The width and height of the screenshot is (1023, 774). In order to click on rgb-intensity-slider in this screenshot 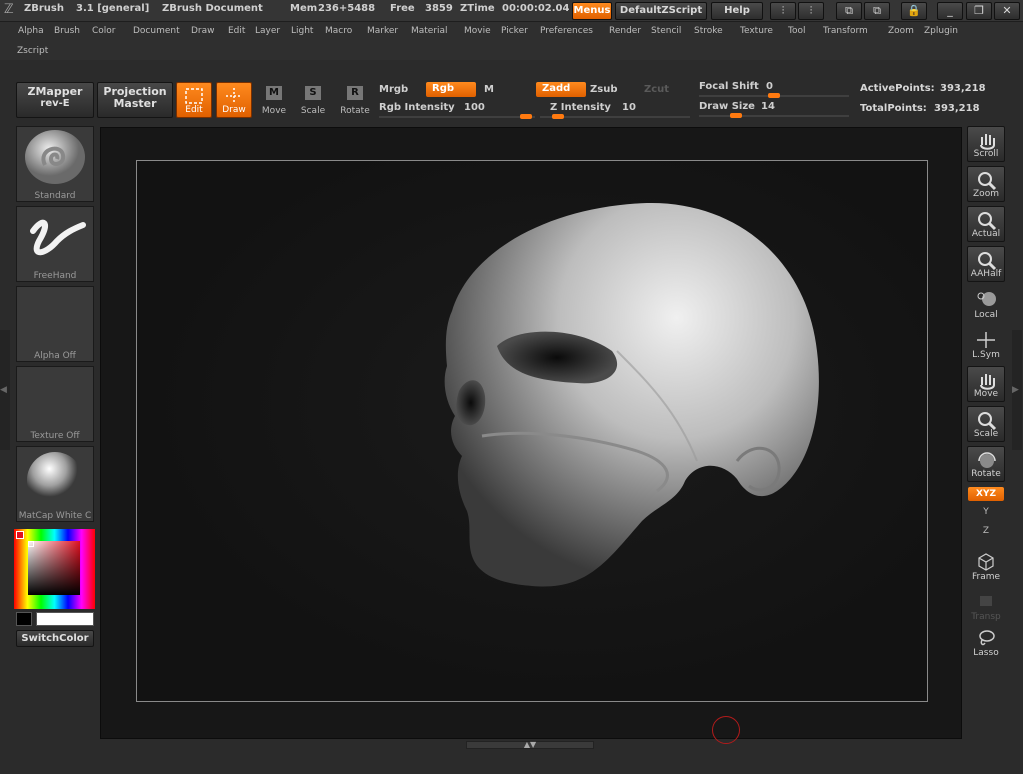, I will do `click(457, 117)`.